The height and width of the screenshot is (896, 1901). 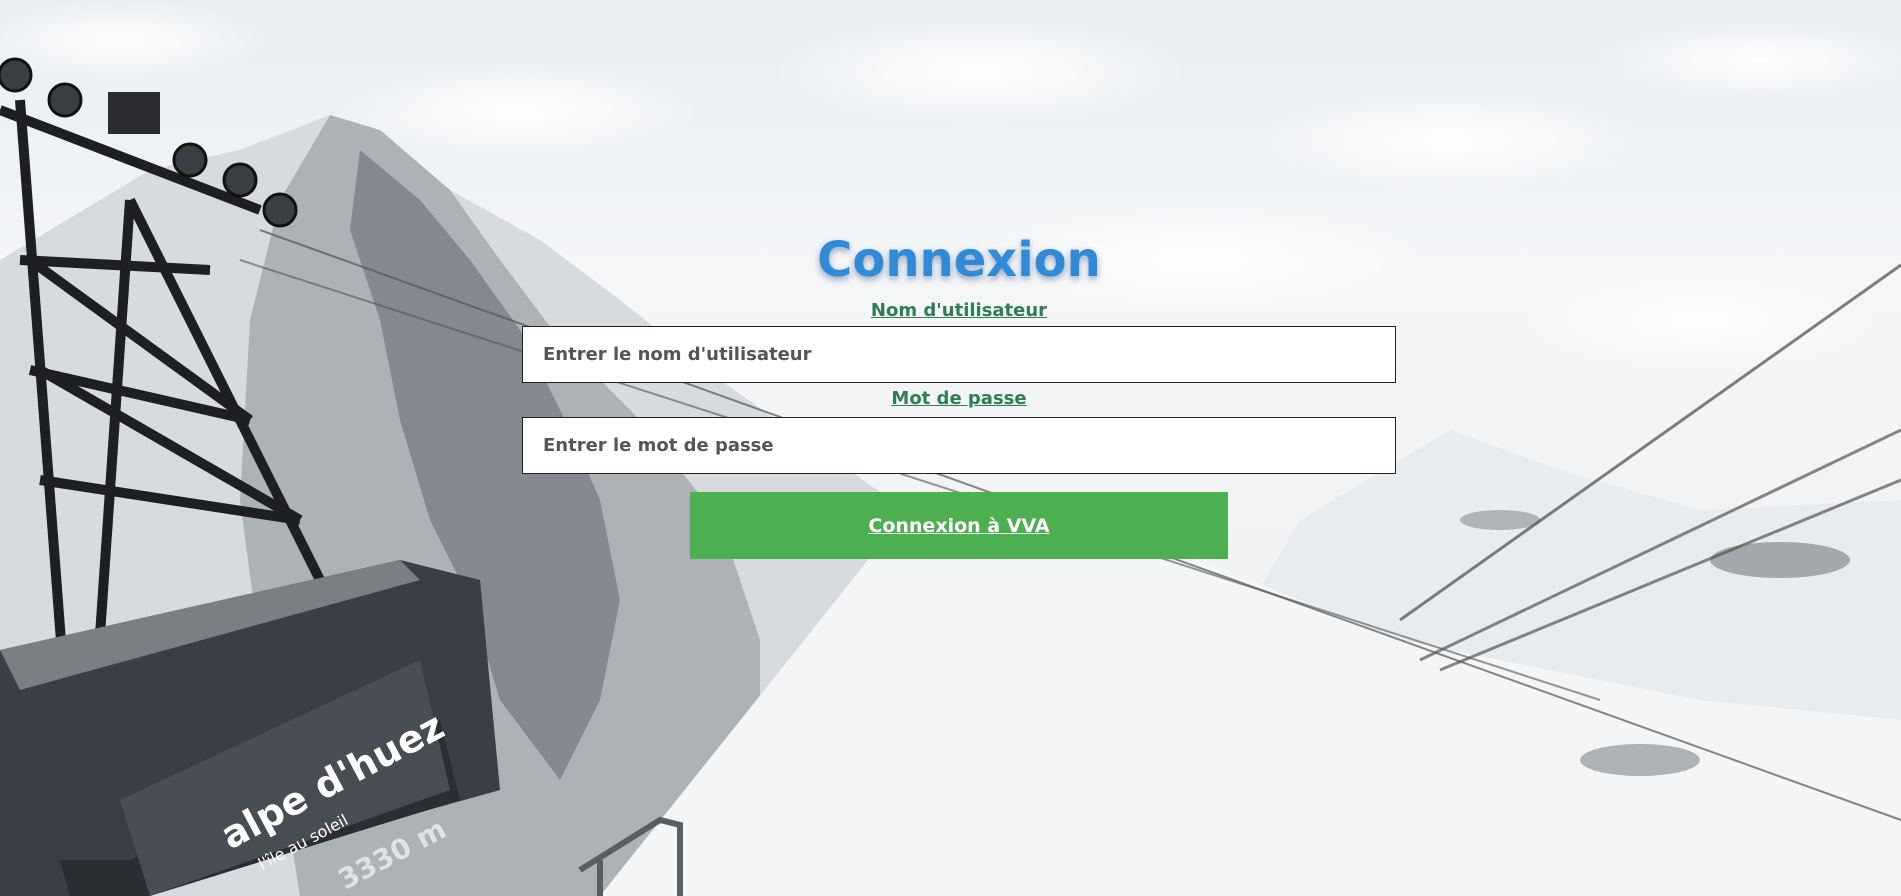 I want to click on pylon-lamp, so click(x=134, y=113).